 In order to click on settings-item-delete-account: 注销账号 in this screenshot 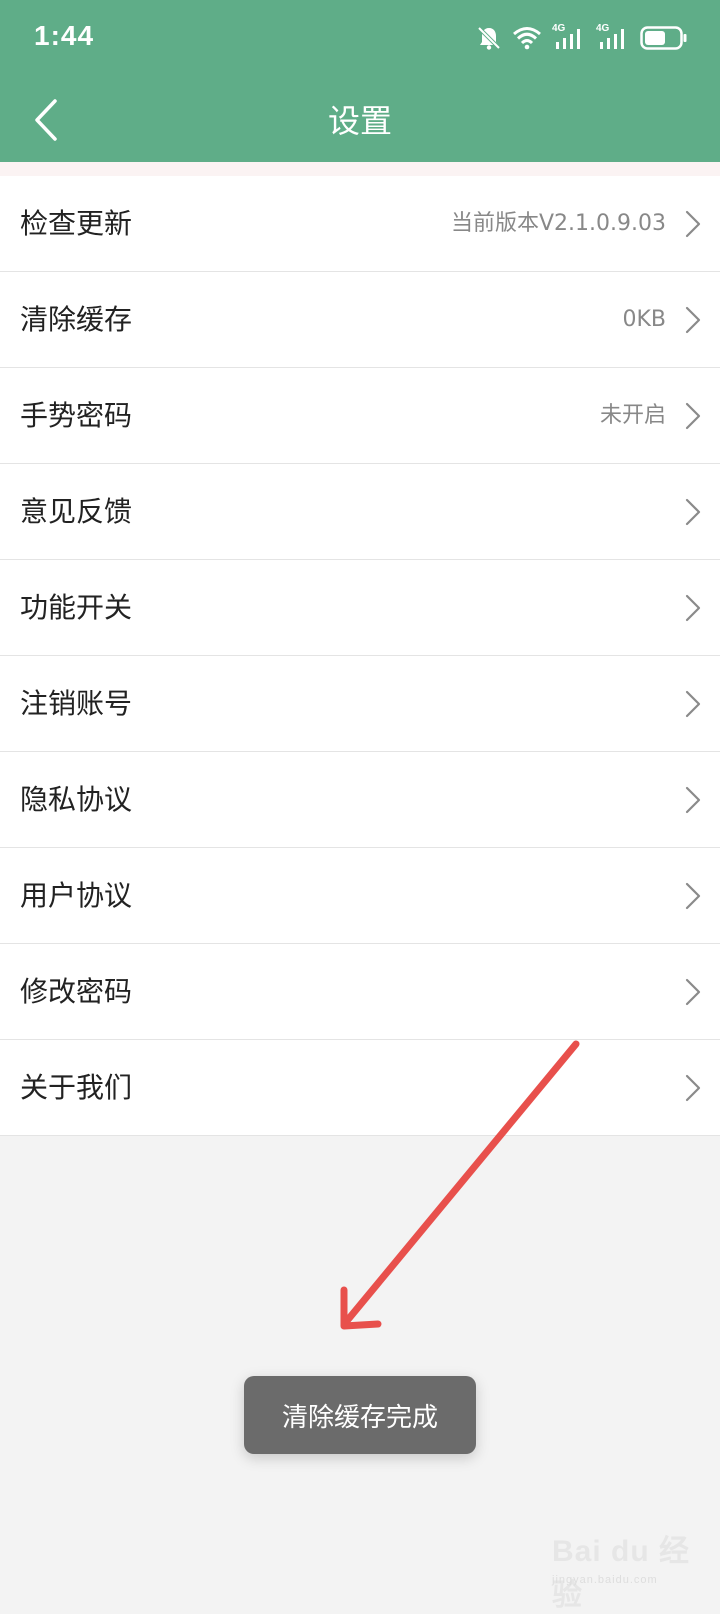, I will do `click(360, 704)`.